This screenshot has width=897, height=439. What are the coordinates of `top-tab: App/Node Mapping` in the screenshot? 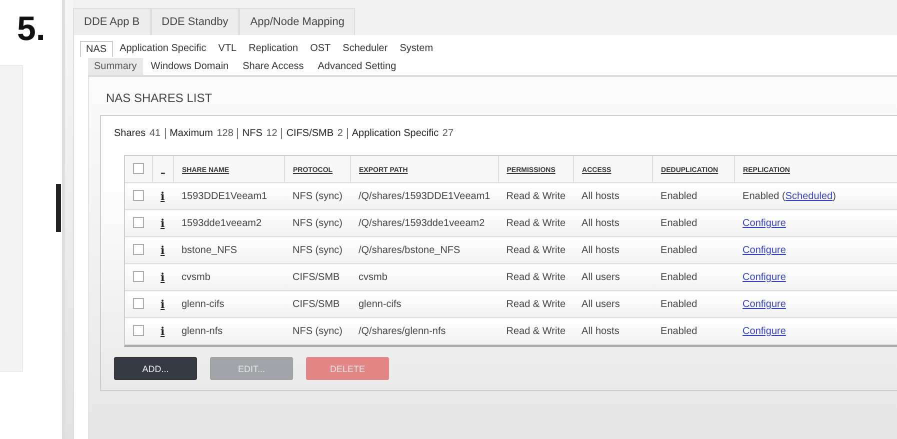 It's located at (297, 21).